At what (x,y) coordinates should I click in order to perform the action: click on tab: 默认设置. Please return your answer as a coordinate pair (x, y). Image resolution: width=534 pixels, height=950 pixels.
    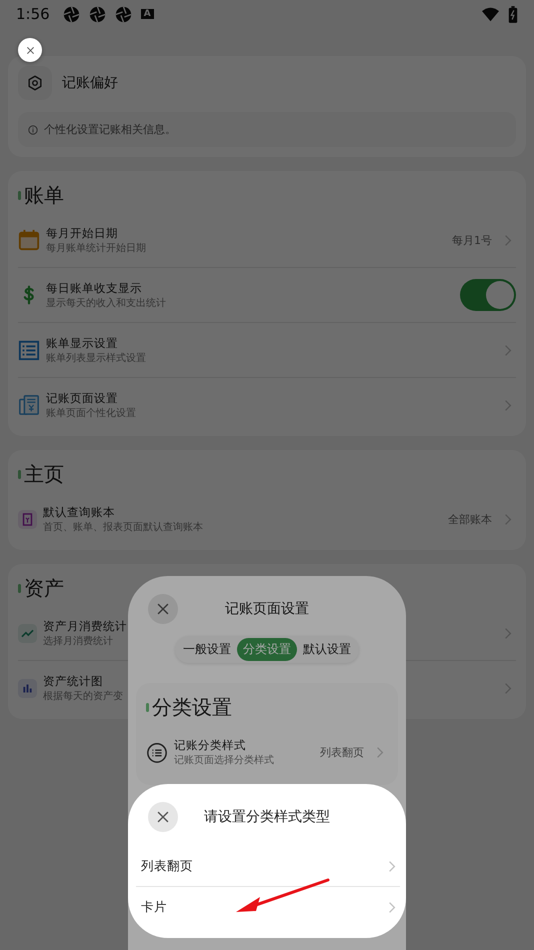
    Looking at the image, I should click on (327, 649).